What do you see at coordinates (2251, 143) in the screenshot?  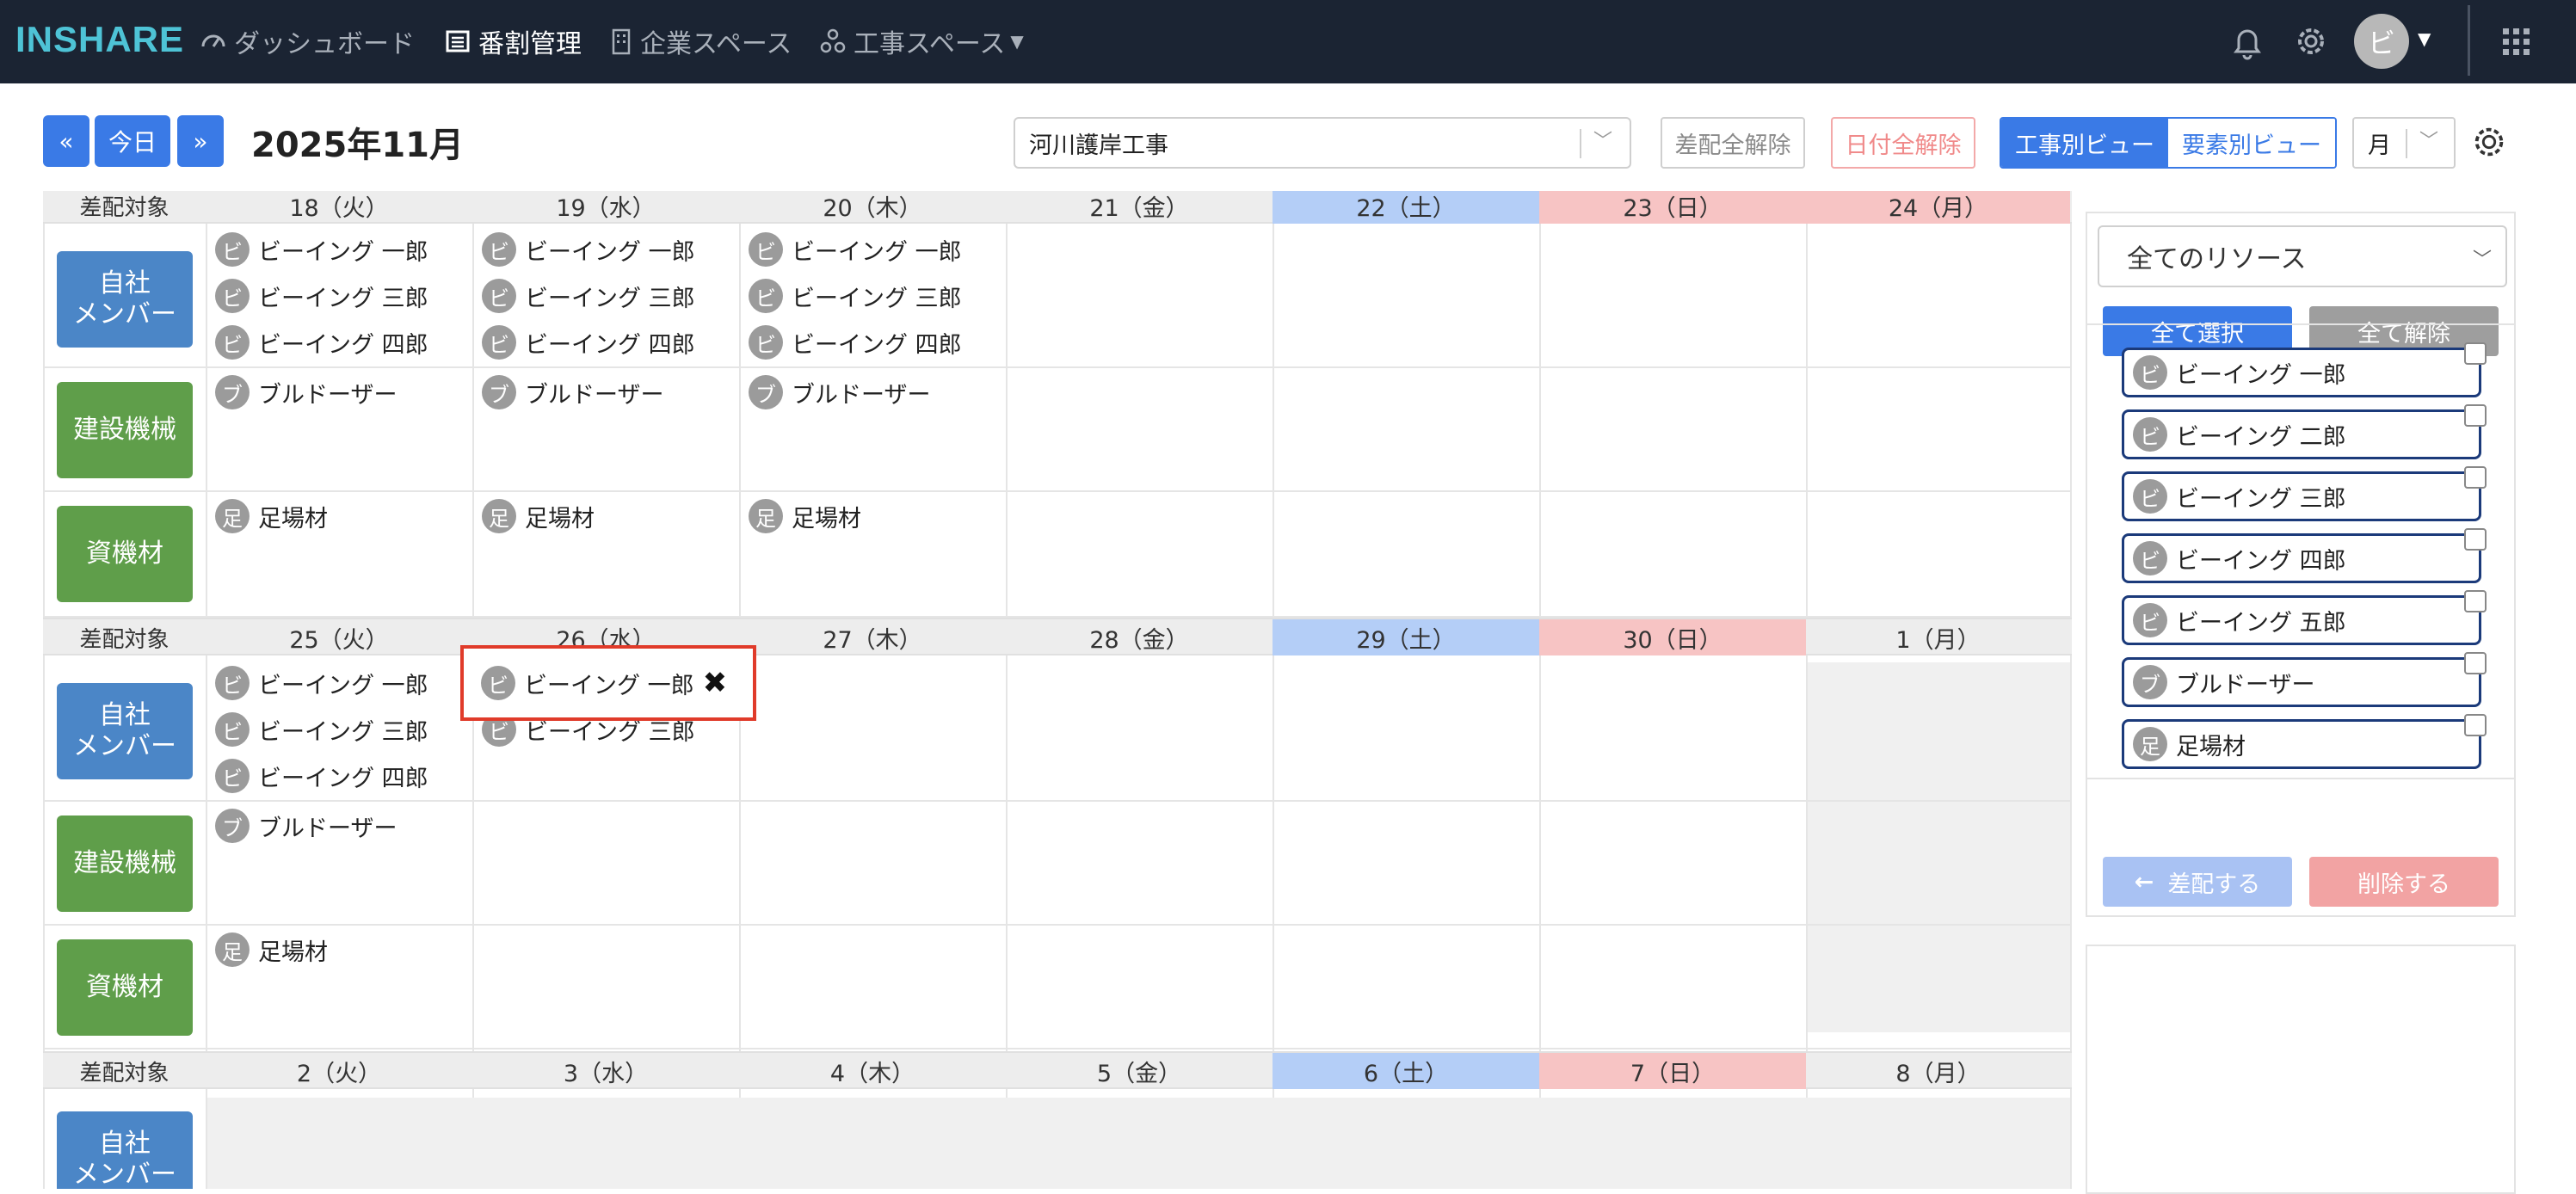 I see `element-view-tab: 要素別ビュー` at bounding box center [2251, 143].